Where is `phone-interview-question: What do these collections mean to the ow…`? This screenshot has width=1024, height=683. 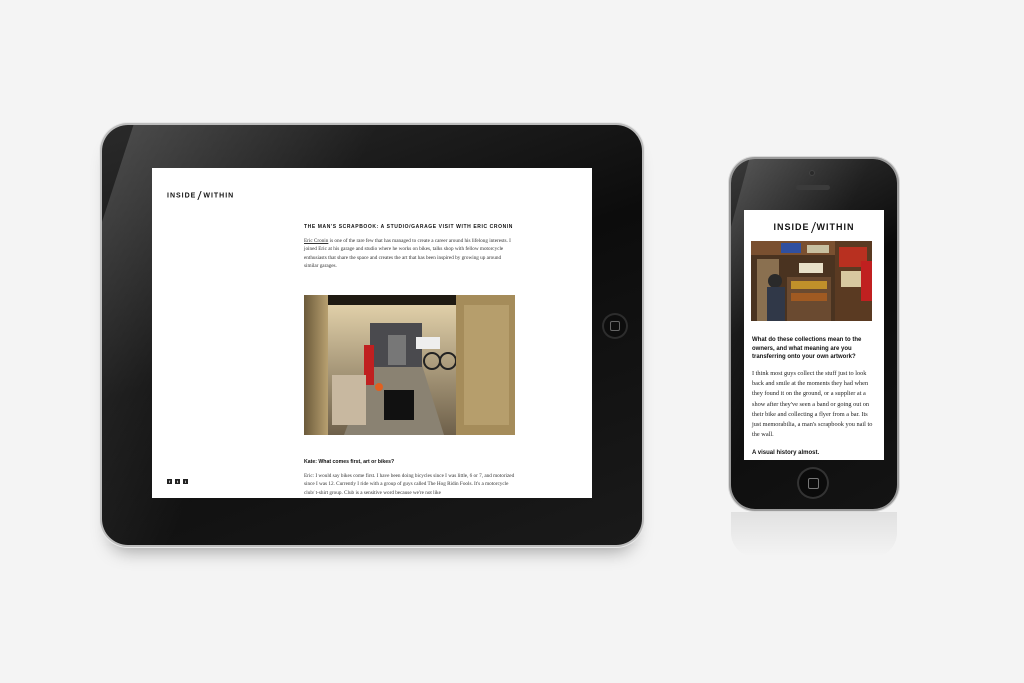
phone-interview-question: What do these collections mean to the ow… is located at coordinates (807, 348).